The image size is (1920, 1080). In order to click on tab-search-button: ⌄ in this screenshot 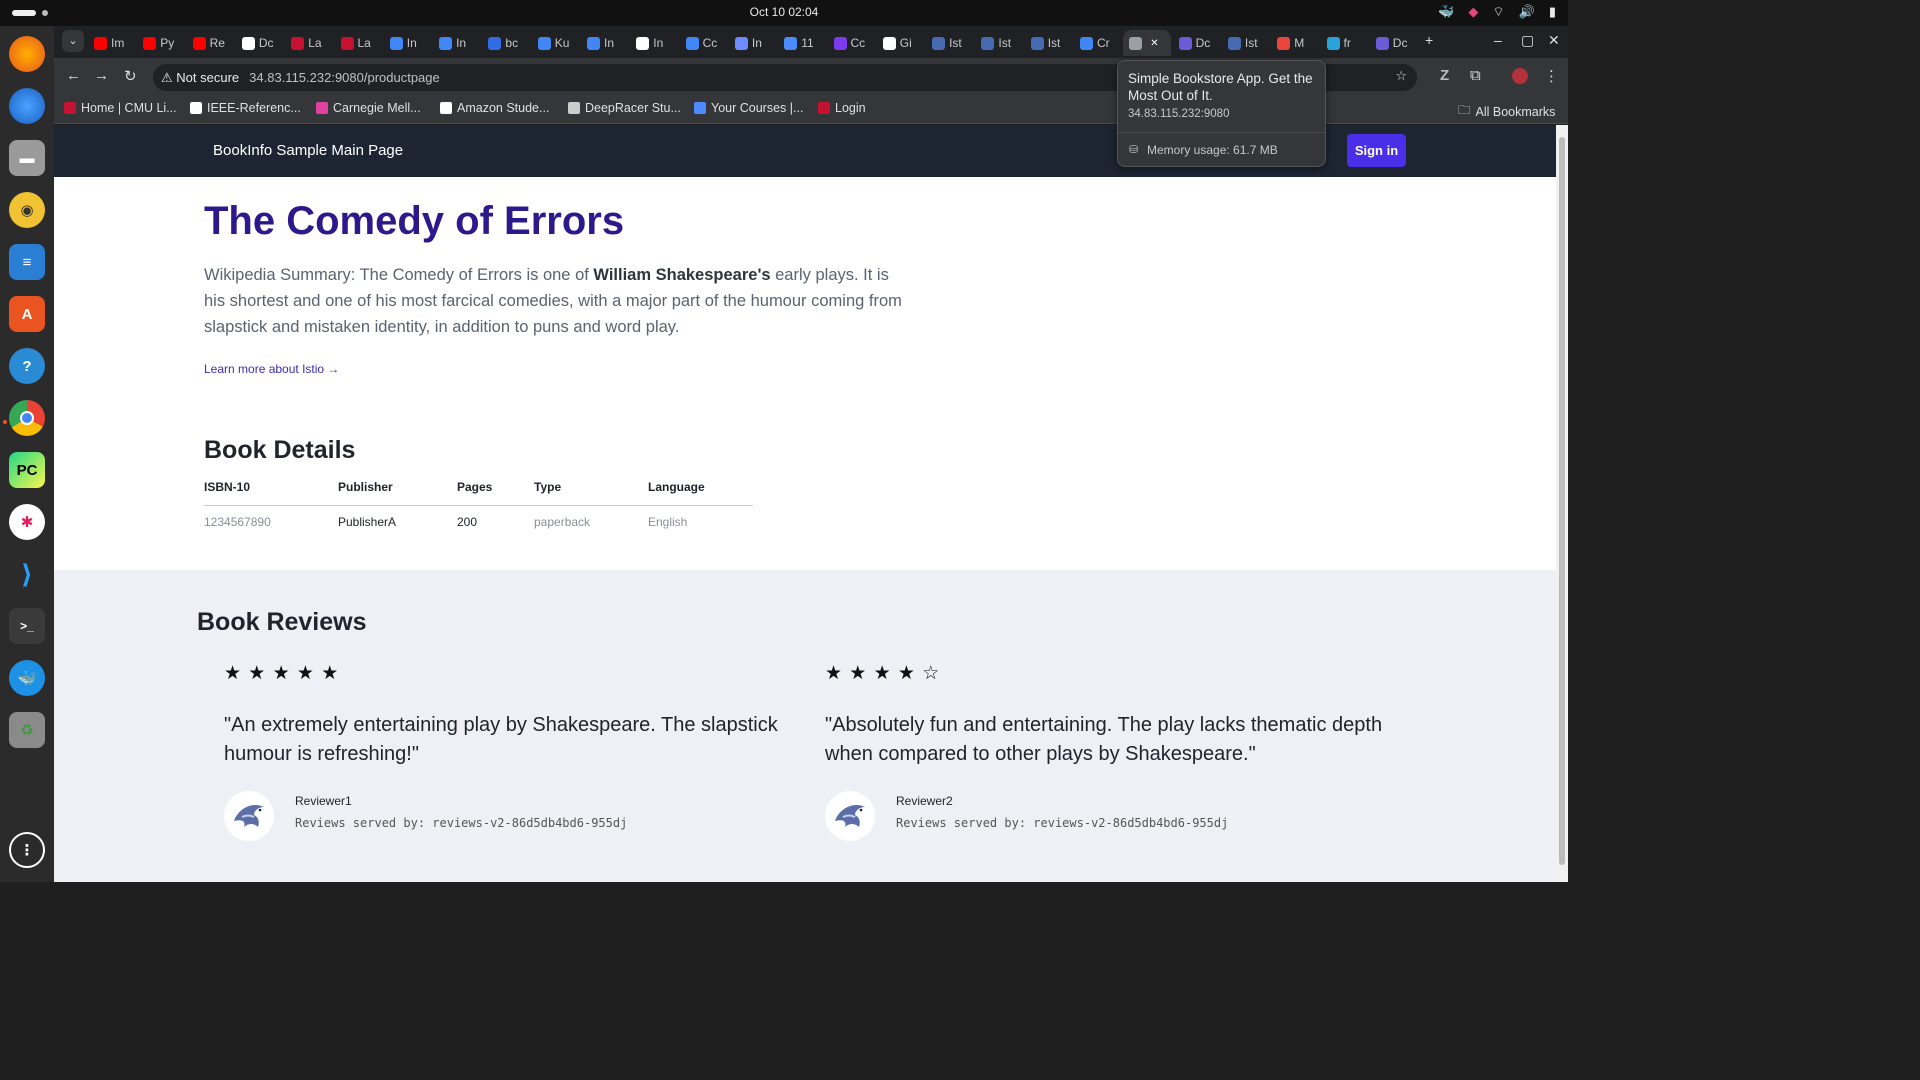, I will do `click(73, 41)`.